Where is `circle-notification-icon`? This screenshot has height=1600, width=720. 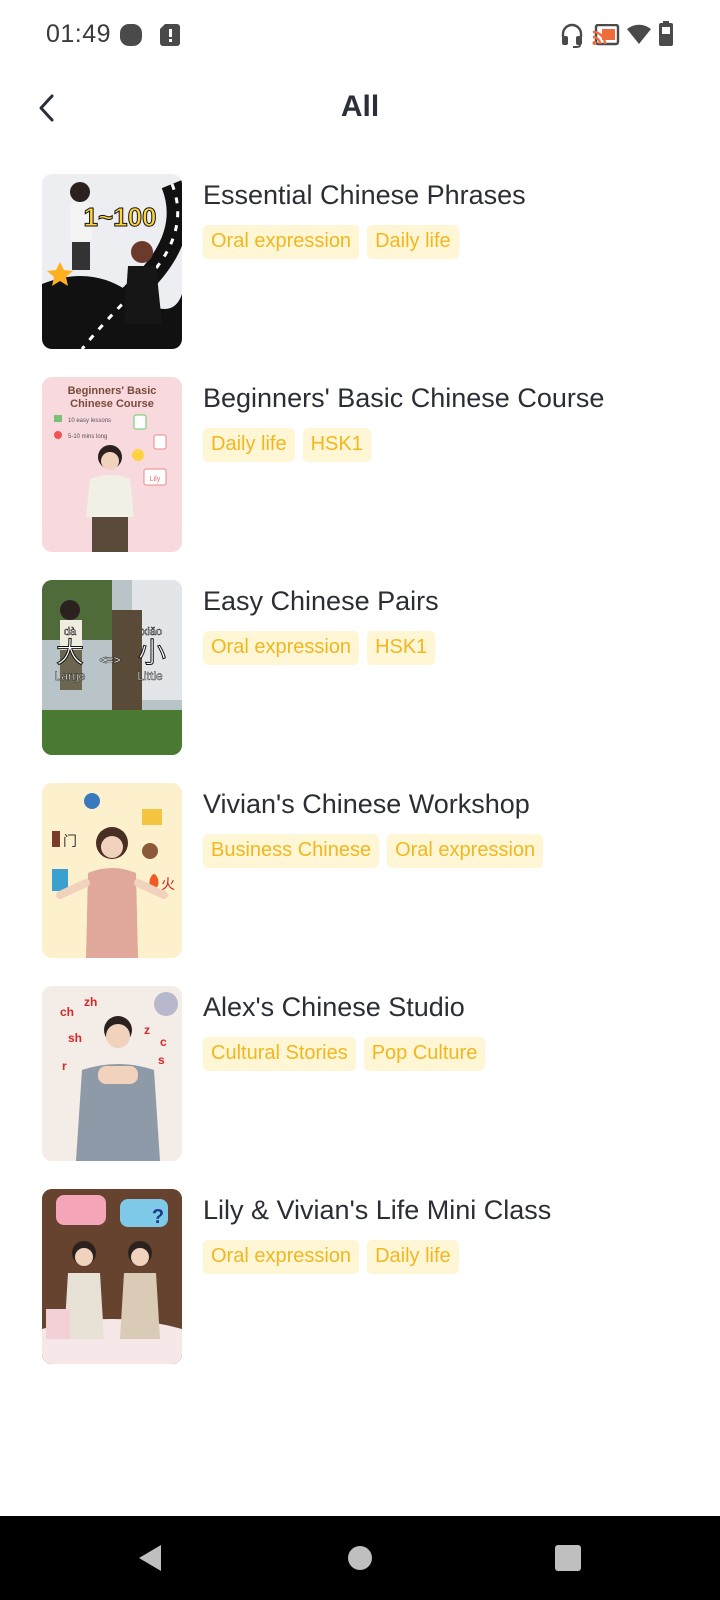 circle-notification-icon is located at coordinates (131, 35).